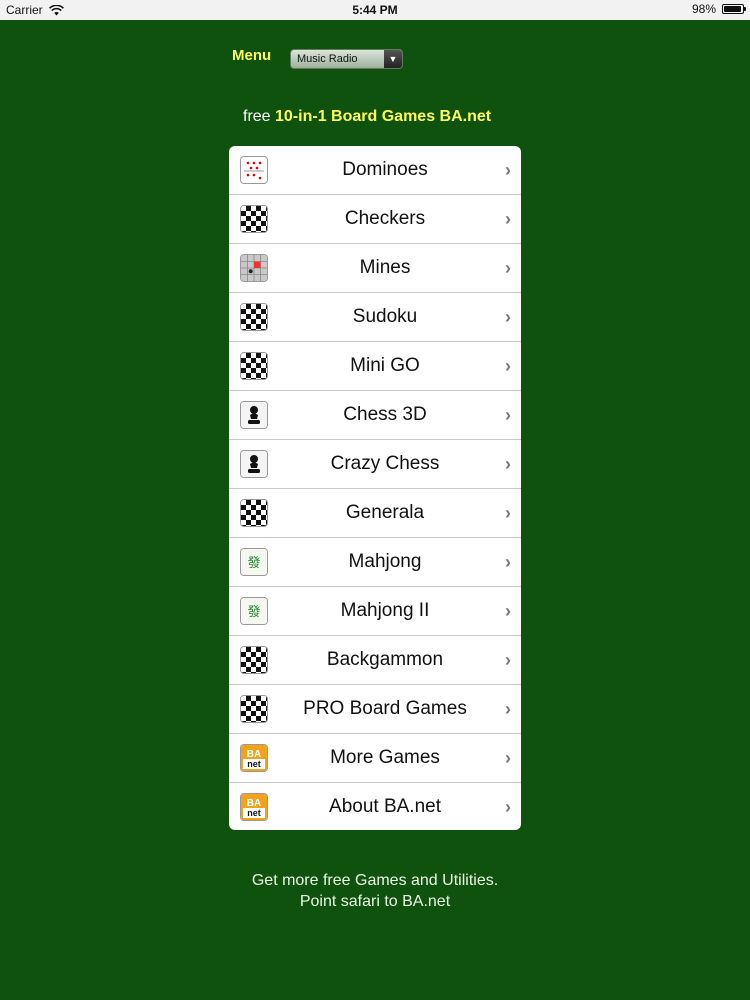  What do you see at coordinates (734, 9) in the screenshot?
I see `battery-icon` at bounding box center [734, 9].